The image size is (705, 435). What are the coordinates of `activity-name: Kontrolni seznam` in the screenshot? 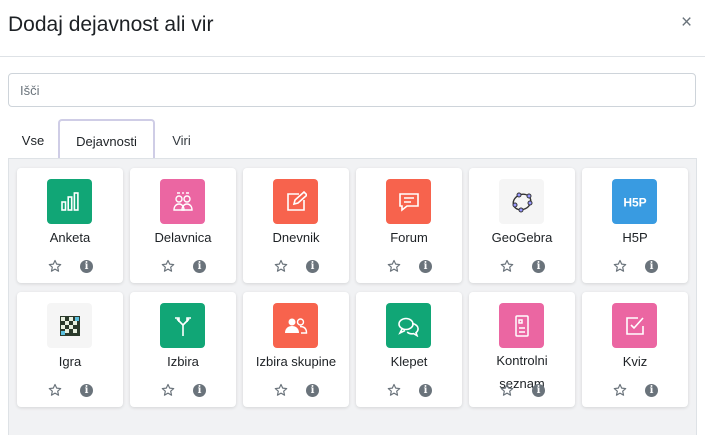 It's located at (522, 372).